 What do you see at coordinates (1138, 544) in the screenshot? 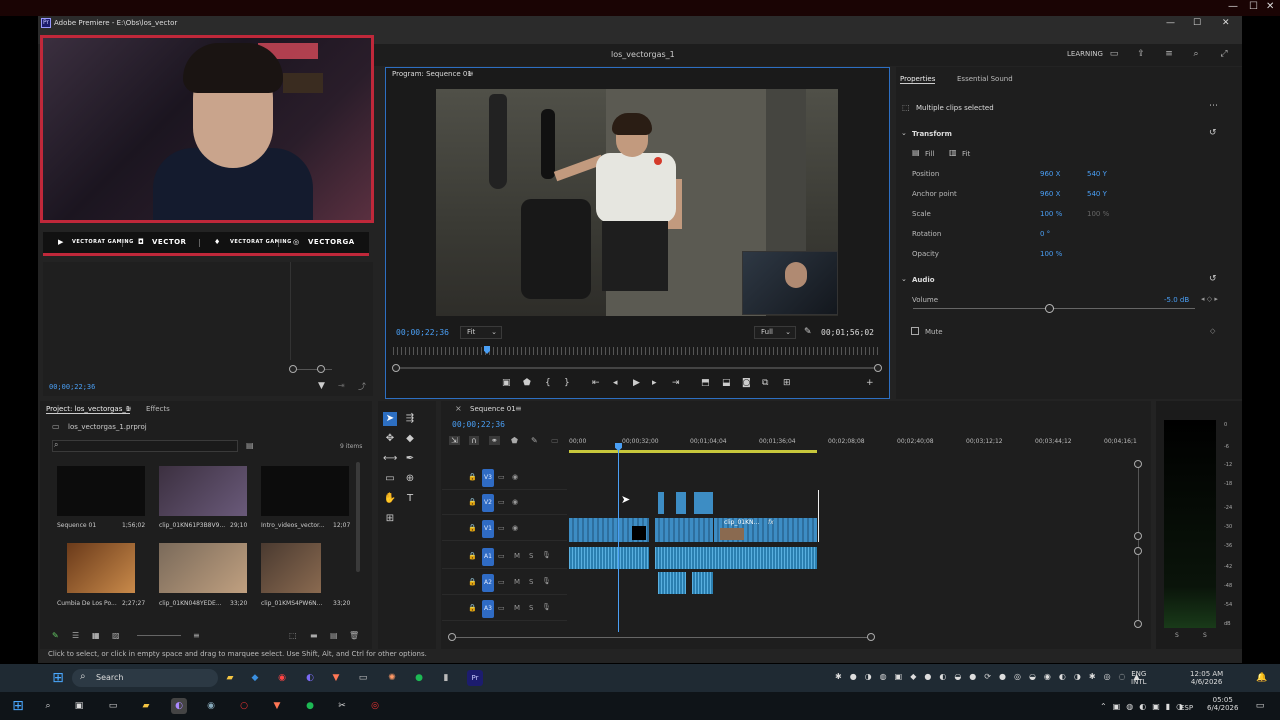
I see `timeline-vscroll` at bounding box center [1138, 544].